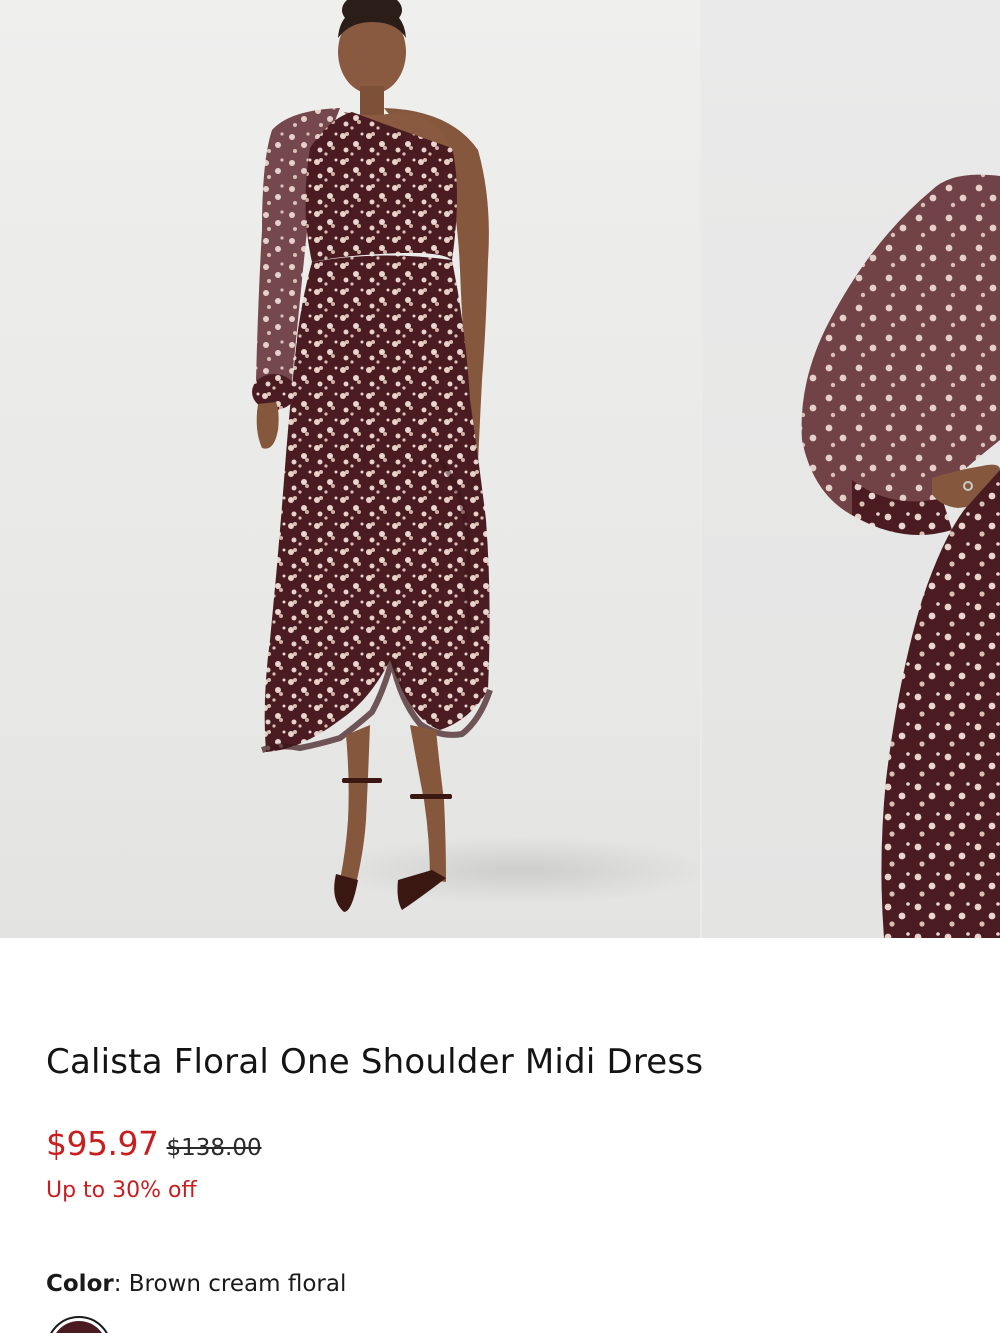 This screenshot has height=1333, width=1000. Describe the element at coordinates (79, 1327) in the screenshot. I see `swatch-pattern-icon` at that location.